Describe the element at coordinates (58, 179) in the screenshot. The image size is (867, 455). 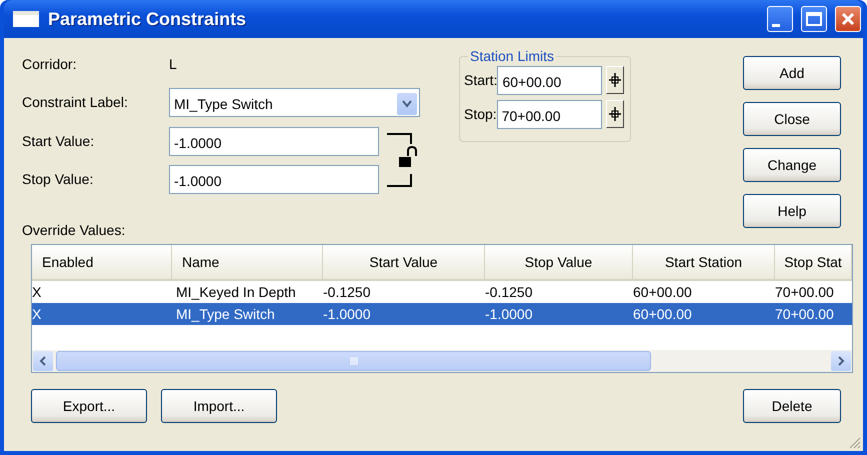
I see `field-label: Stop Value:` at that location.